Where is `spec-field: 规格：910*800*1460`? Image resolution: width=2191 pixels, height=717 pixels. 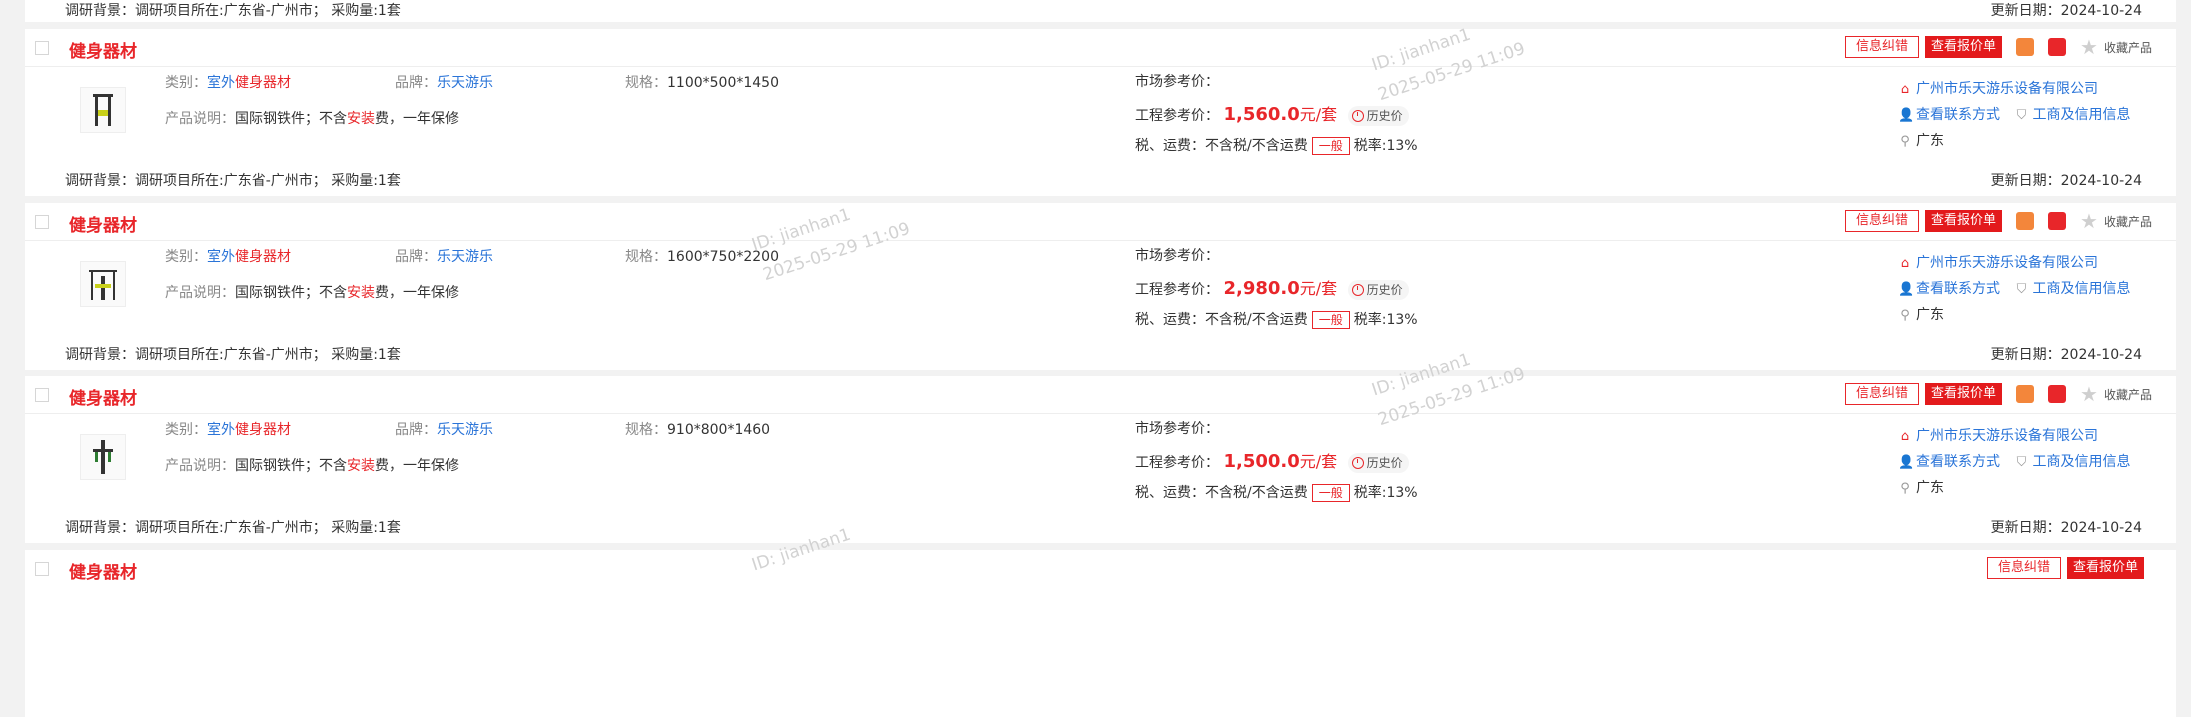
spec-field: 规格：910*800*1460 is located at coordinates (698, 430).